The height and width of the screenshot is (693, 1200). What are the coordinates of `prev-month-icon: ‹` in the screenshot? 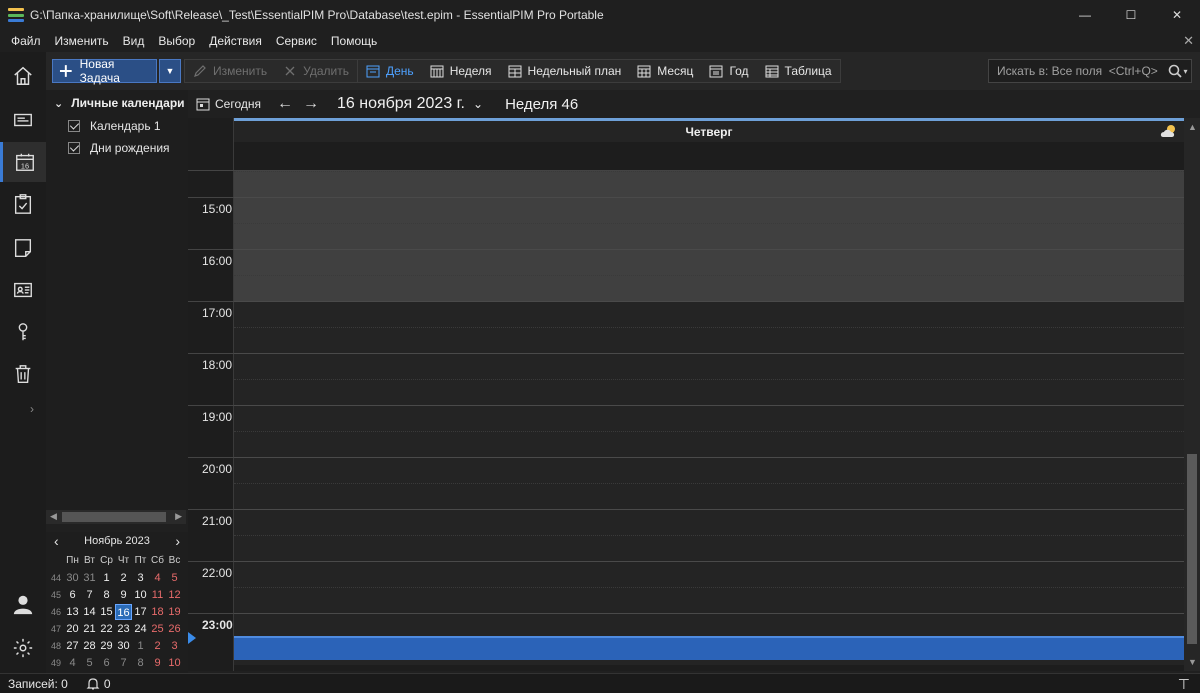 It's located at (56, 541).